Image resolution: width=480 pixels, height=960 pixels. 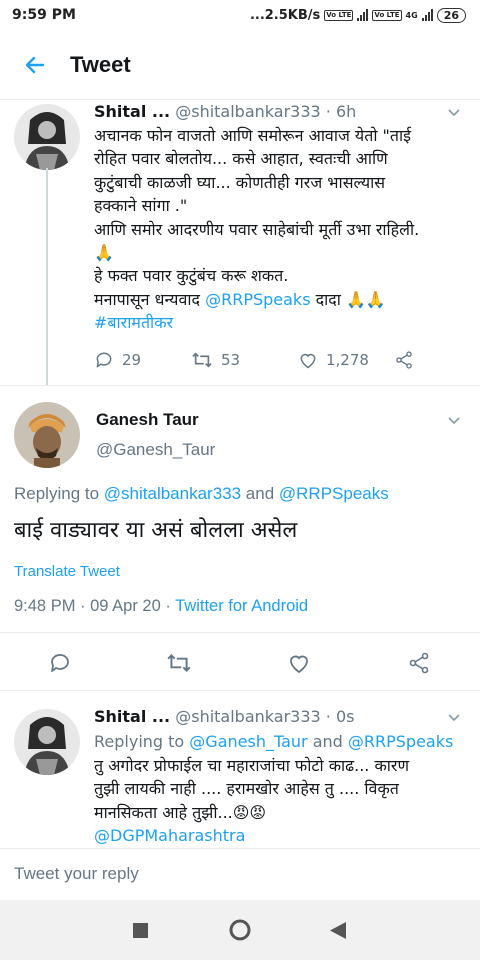 I want to click on tweet-line: मनापासून धन्यवाद @RRPSpeaks दादा 🙏🙏, so click(x=240, y=299).